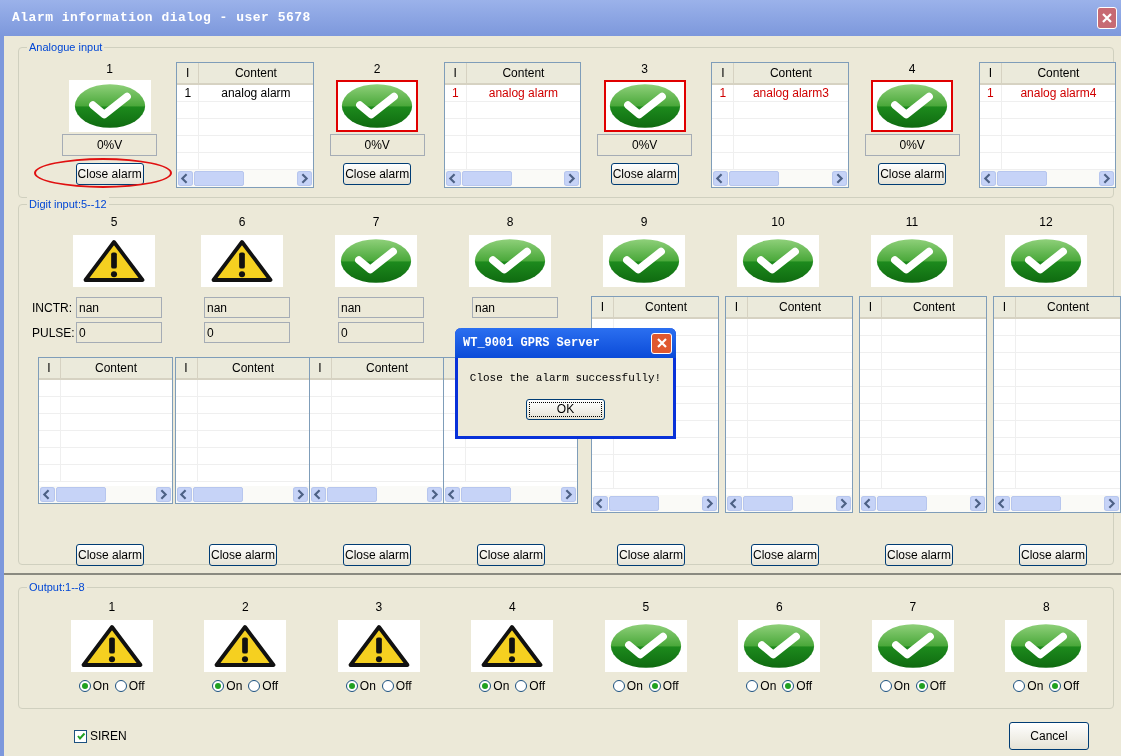 The height and width of the screenshot is (756, 1121). What do you see at coordinates (565, 378) in the screenshot?
I see `dialog-message: Close the alarm successfully!` at bounding box center [565, 378].